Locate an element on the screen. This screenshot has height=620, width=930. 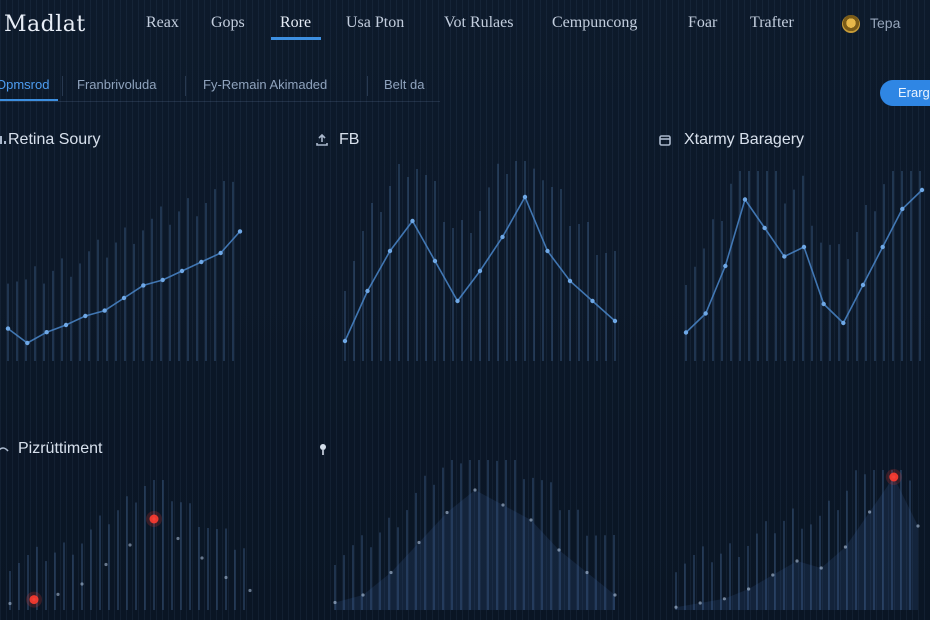
nav-item-trafter: Trafter is located at coordinates (772, 23).